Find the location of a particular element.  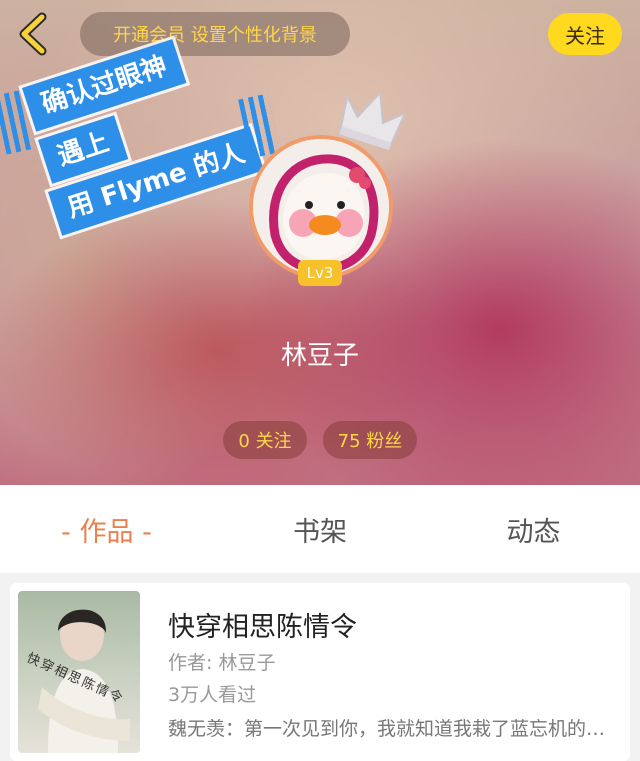

avatar is located at coordinates (321, 207).